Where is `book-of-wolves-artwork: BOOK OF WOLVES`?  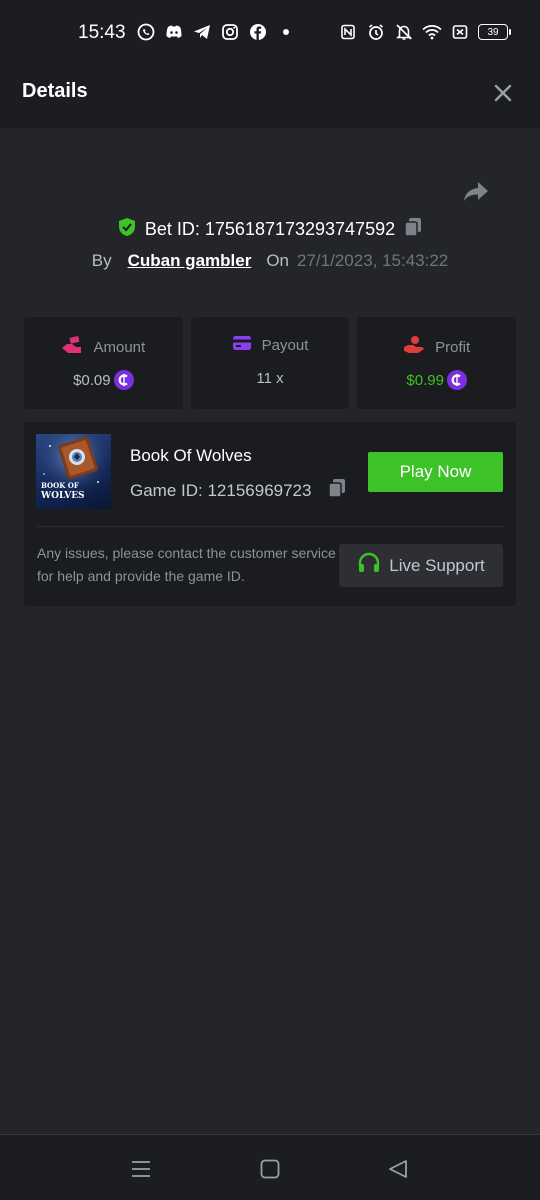 book-of-wolves-artwork: BOOK OF WOLVES is located at coordinates (73, 471).